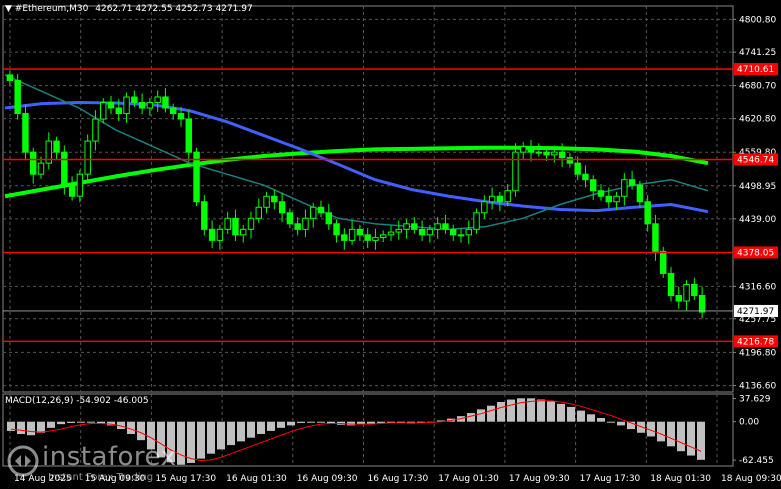  I want to click on instaforex-logo-icon, so click(23, 461).